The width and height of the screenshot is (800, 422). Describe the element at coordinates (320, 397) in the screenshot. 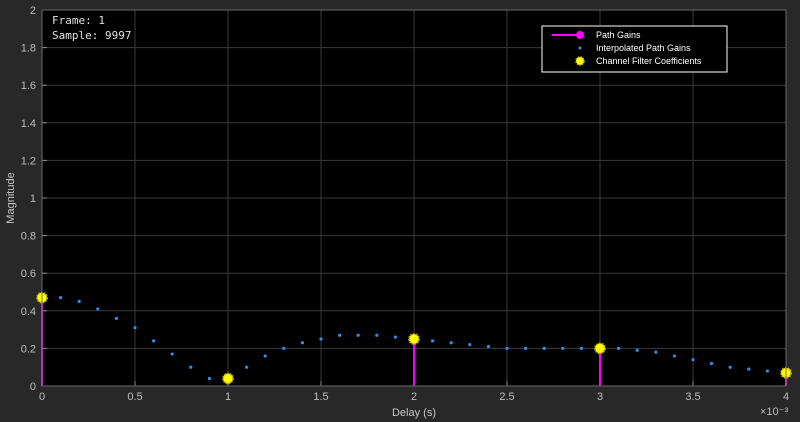

I see `x-tick-label: 1.5` at that location.